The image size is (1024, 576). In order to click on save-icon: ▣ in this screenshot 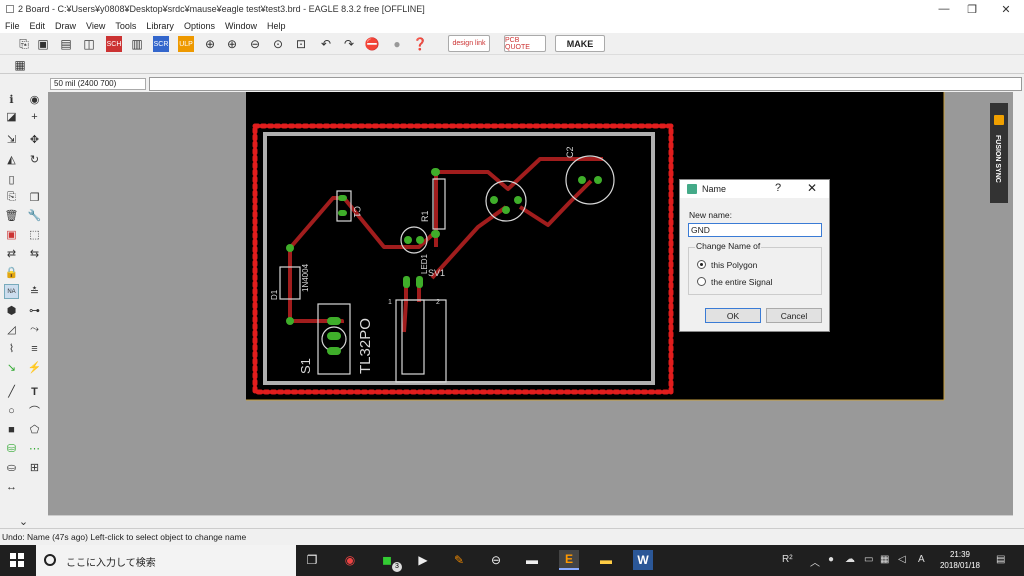, I will do `click(43, 44)`.